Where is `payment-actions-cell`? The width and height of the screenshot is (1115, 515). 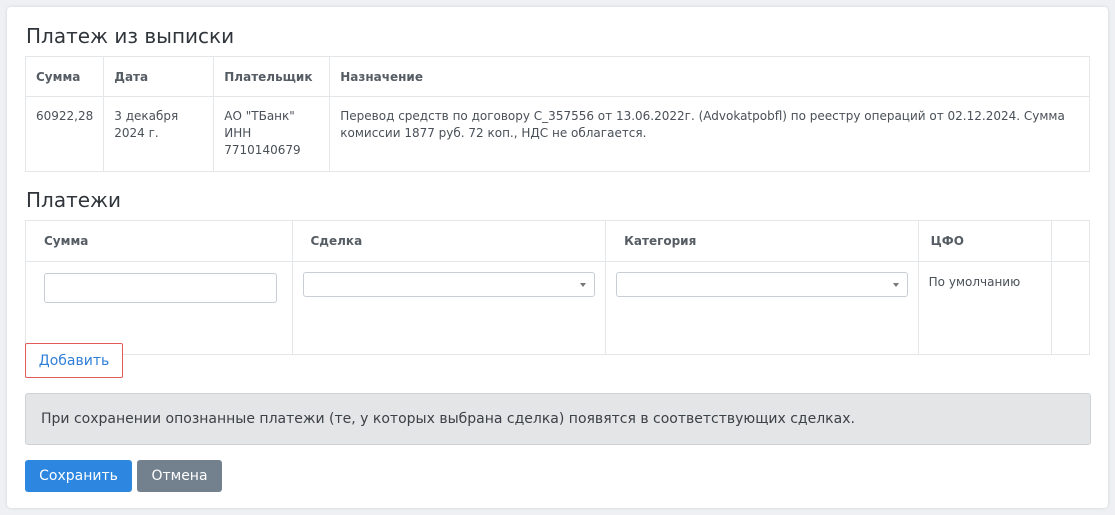
payment-actions-cell is located at coordinates (1070, 308).